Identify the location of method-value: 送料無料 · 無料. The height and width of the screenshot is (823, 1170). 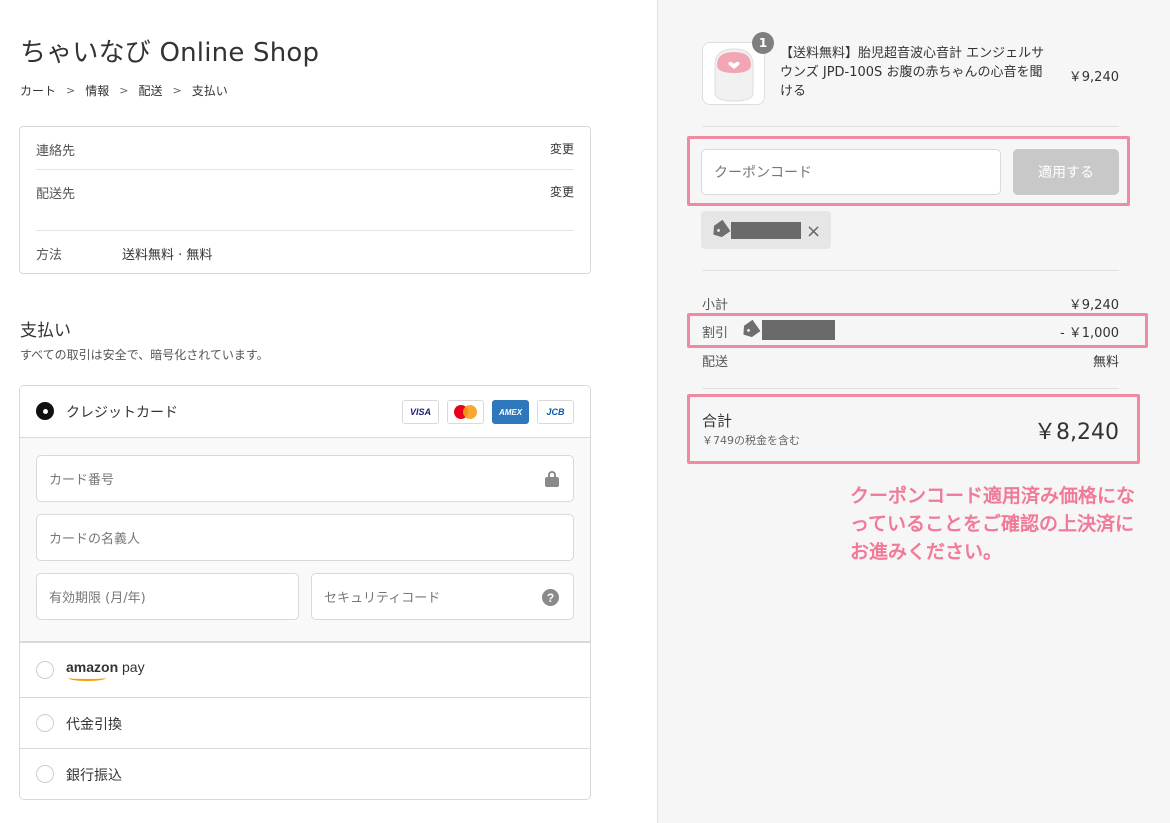
(167, 255).